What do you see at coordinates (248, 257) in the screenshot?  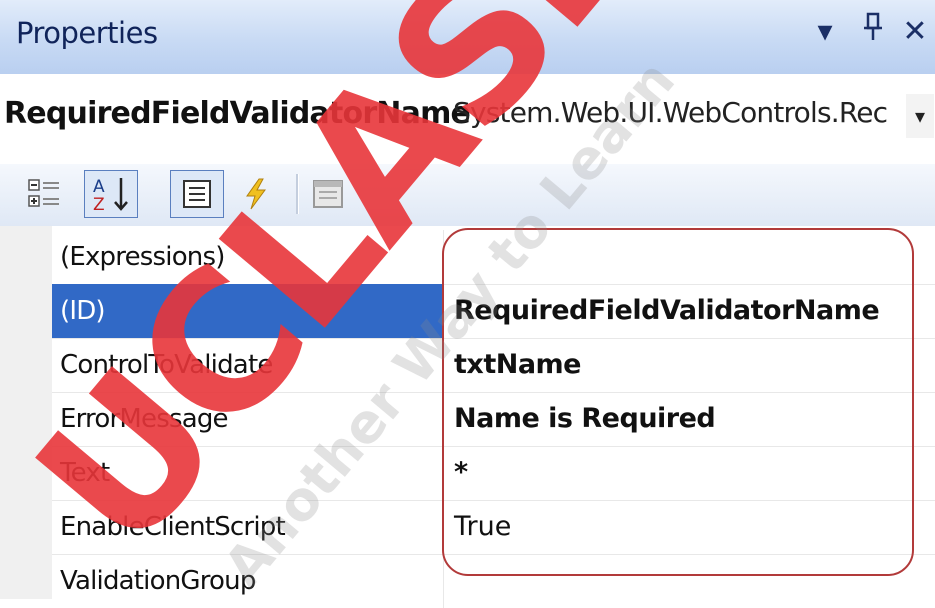 I see `property-name: (Expressions)` at bounding box center [248, 257].